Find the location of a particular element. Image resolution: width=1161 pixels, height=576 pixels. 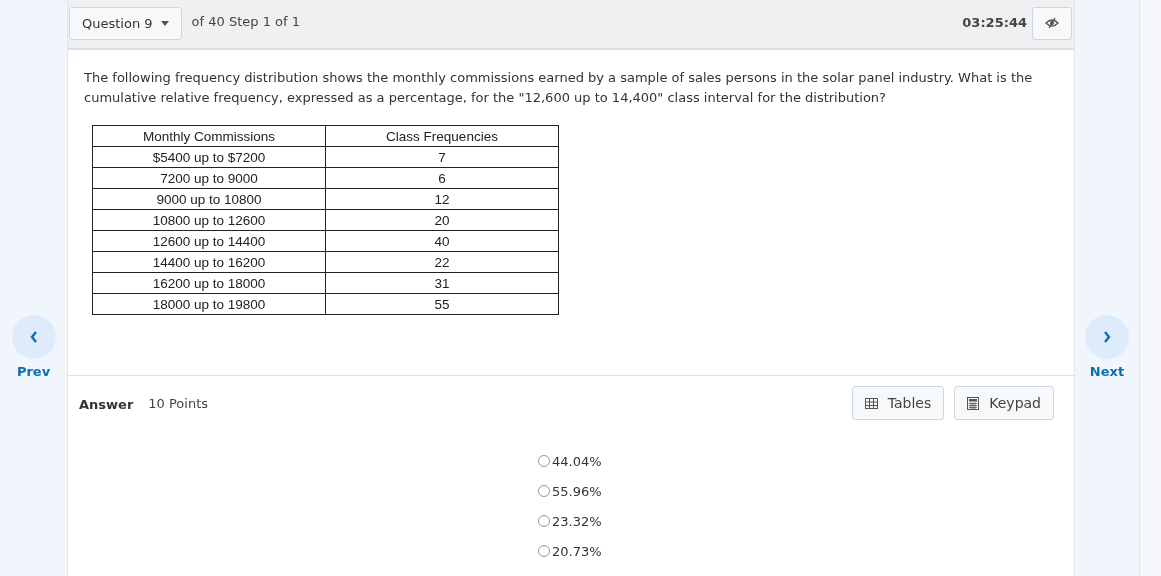

table-cell: 18000 up to 19800 is located at coordinates (209, 304).